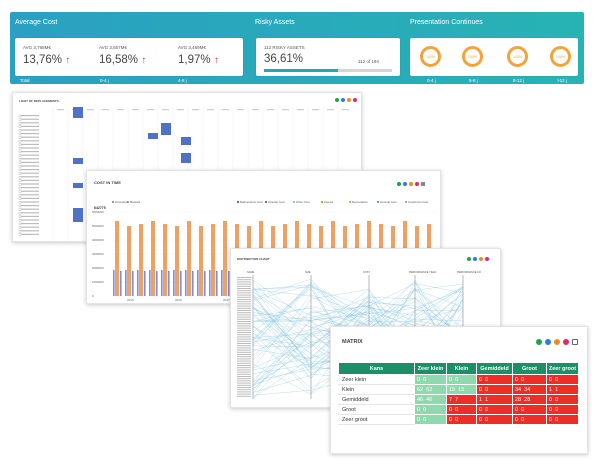  I want to click on legend-label: Occupied, so click(121, 202).